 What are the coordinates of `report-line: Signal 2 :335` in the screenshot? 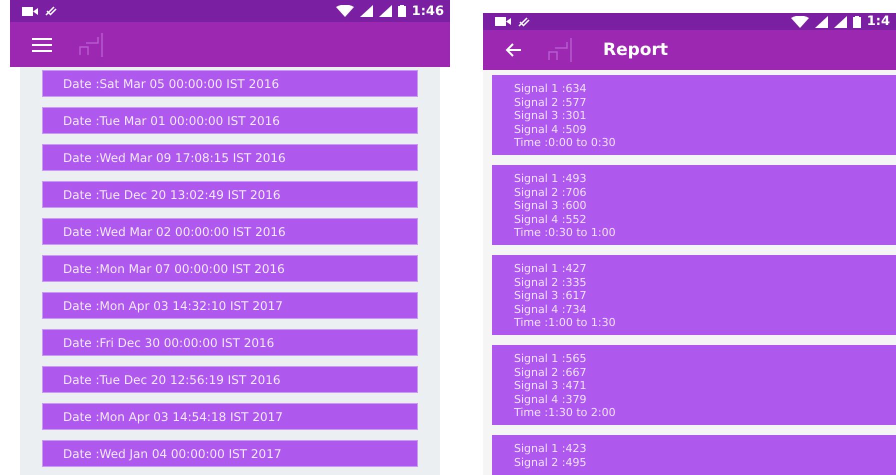 It's located at (551, 282).